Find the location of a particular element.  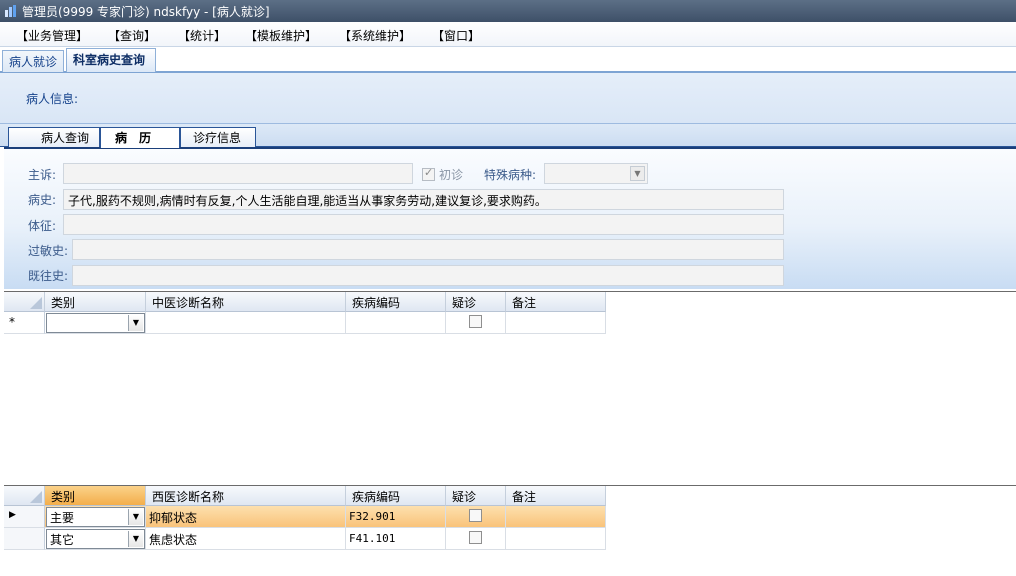

menu-window: 【窗口】 is located at coordinates (456, 35).